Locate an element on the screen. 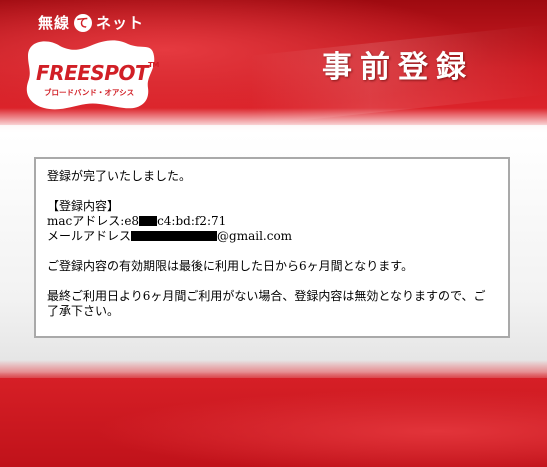  brand-tagline-circle: て is located at coordinates (83, 22).